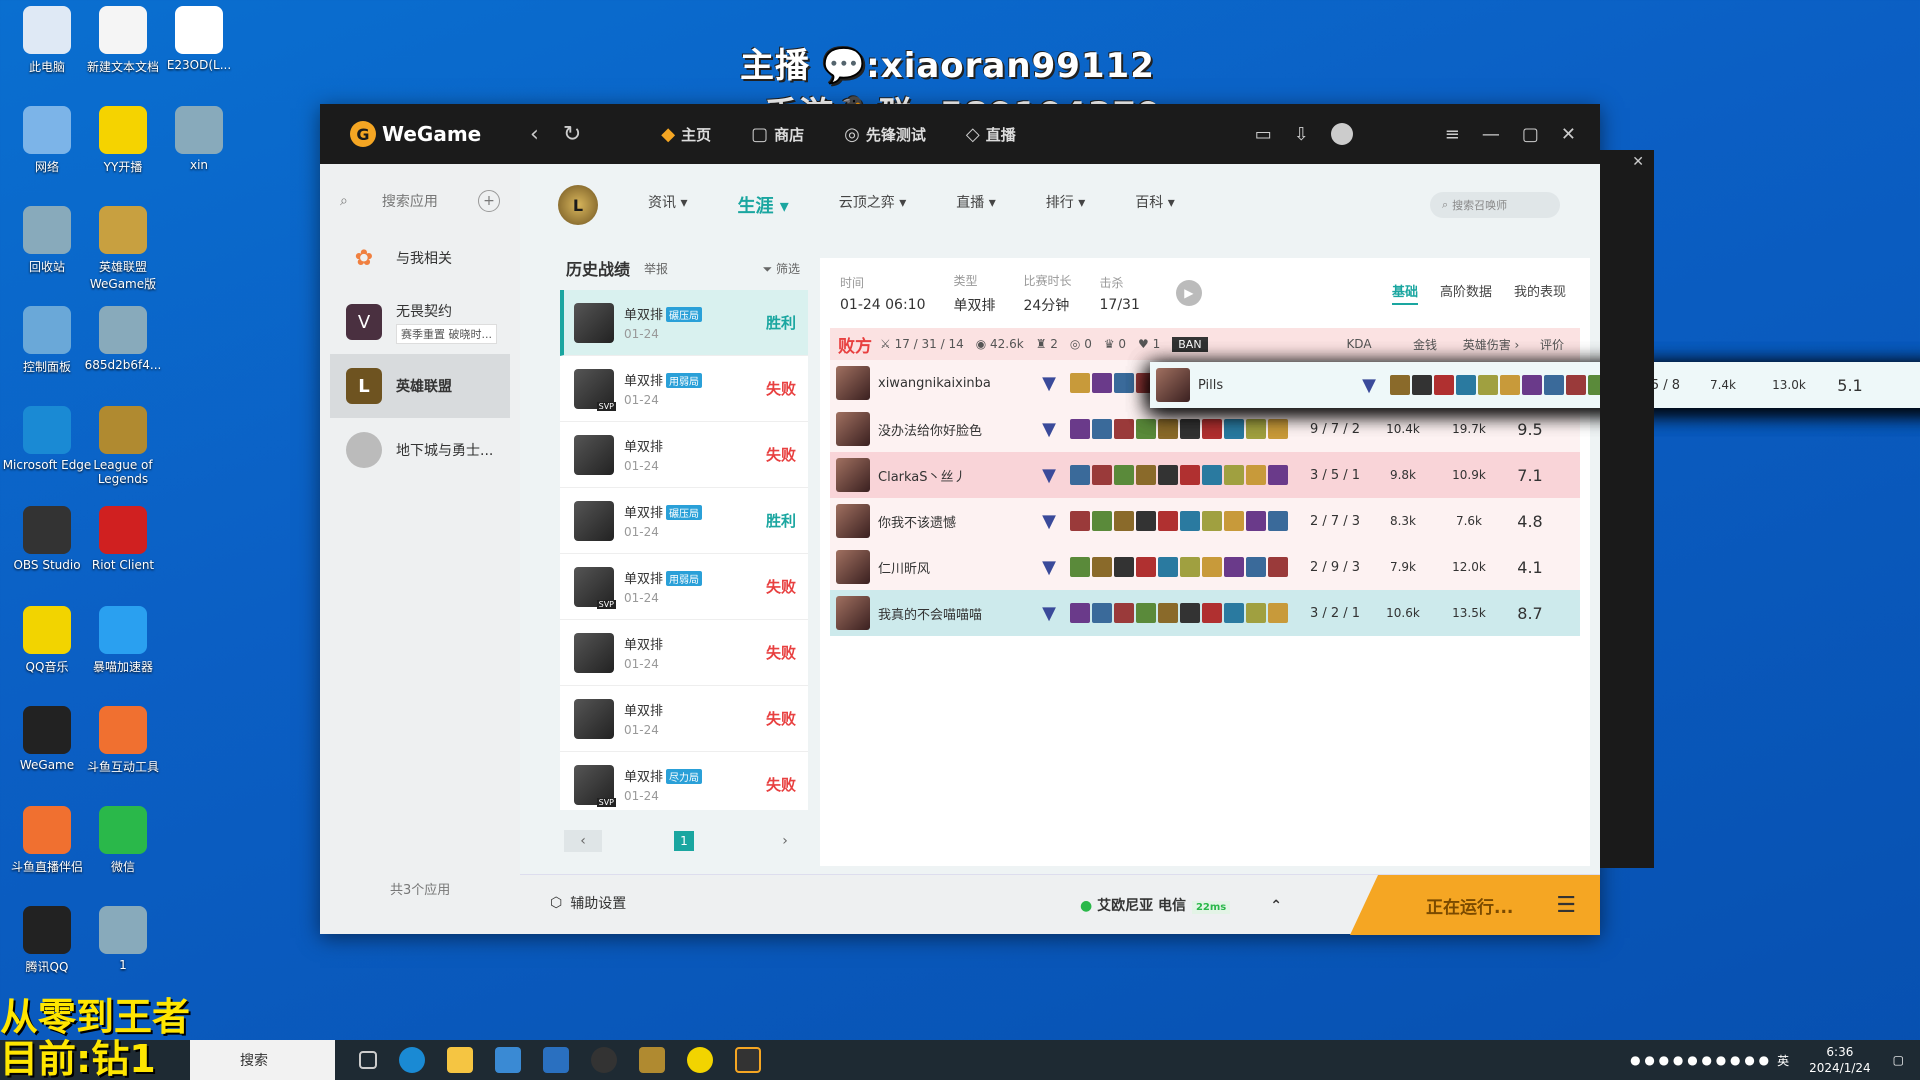  Describe the element at coordinates (1190, 344) in the screenshot. I see `ban-button: BAN` at that location.